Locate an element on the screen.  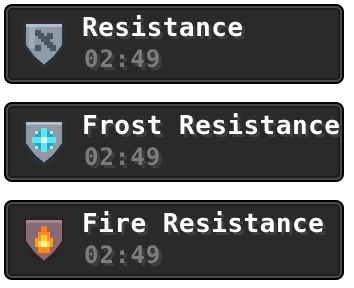
effect-name: Fire Resistance is located at coordinates (203, 224).